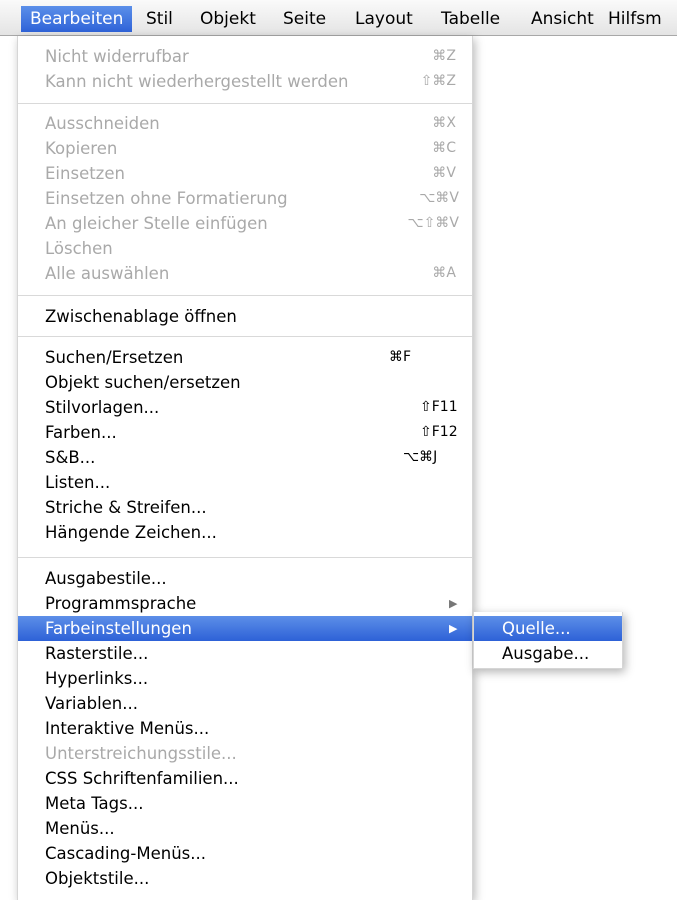  Describe the element at coordinates (470, 19) in the screenshot. I see `menu-tabelle: Tabelle` at that location.